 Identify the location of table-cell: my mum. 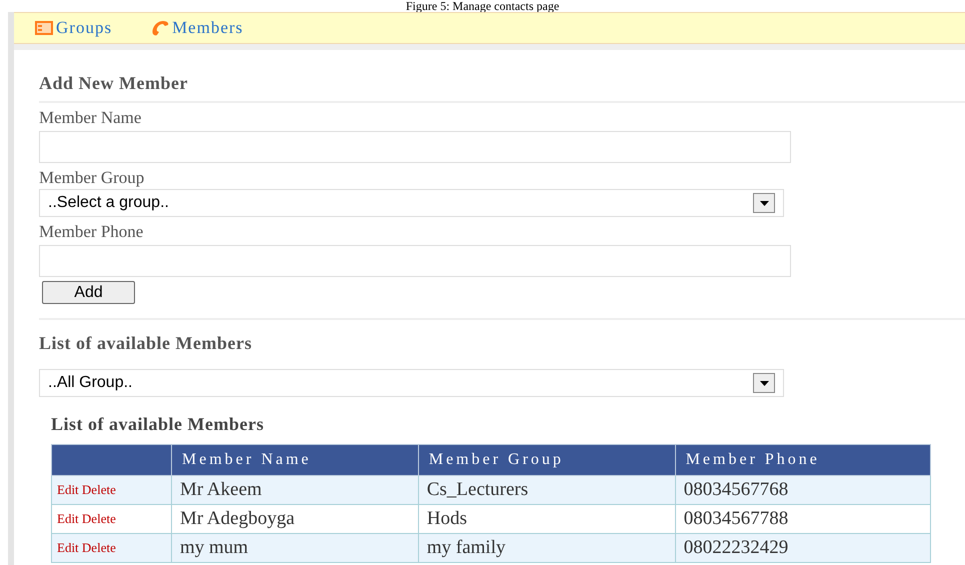
(295, 548).